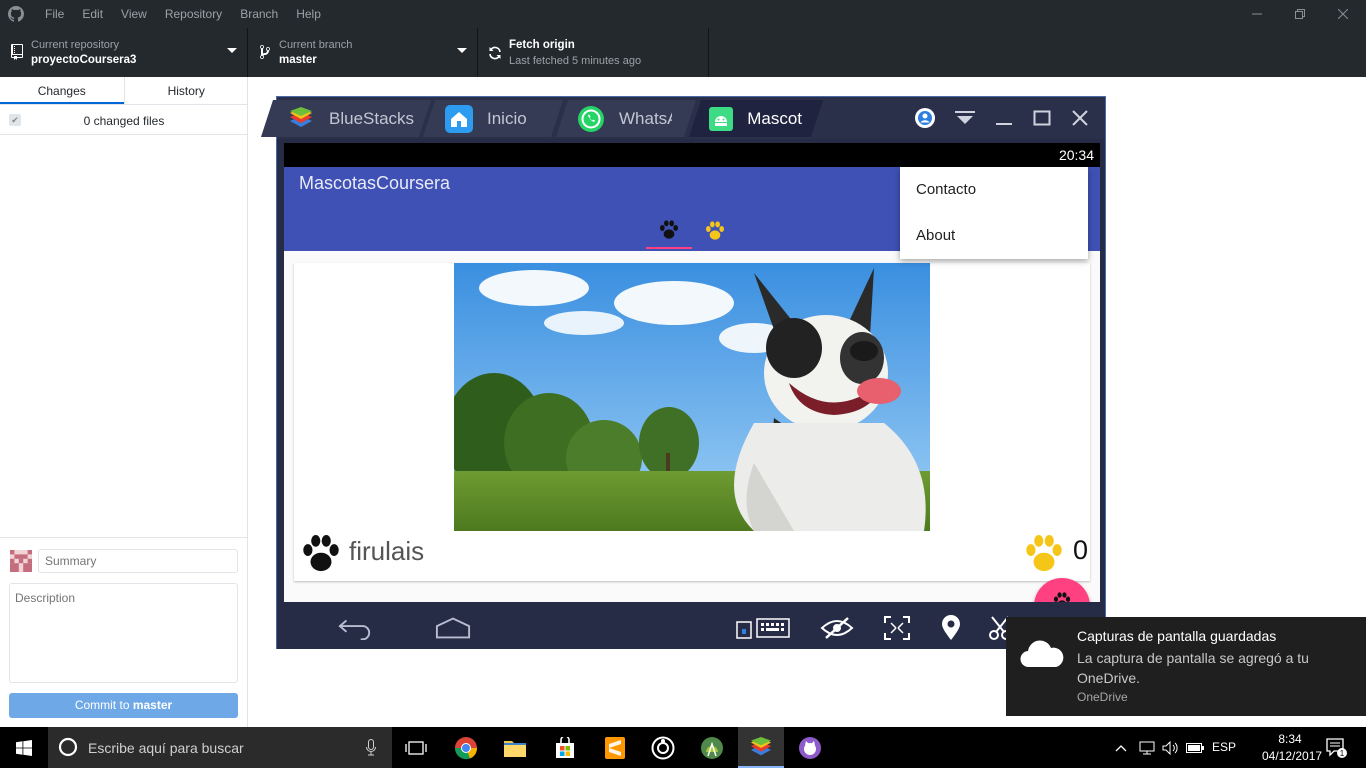  I want to click on keyboard-toggle, so click(763, 628).